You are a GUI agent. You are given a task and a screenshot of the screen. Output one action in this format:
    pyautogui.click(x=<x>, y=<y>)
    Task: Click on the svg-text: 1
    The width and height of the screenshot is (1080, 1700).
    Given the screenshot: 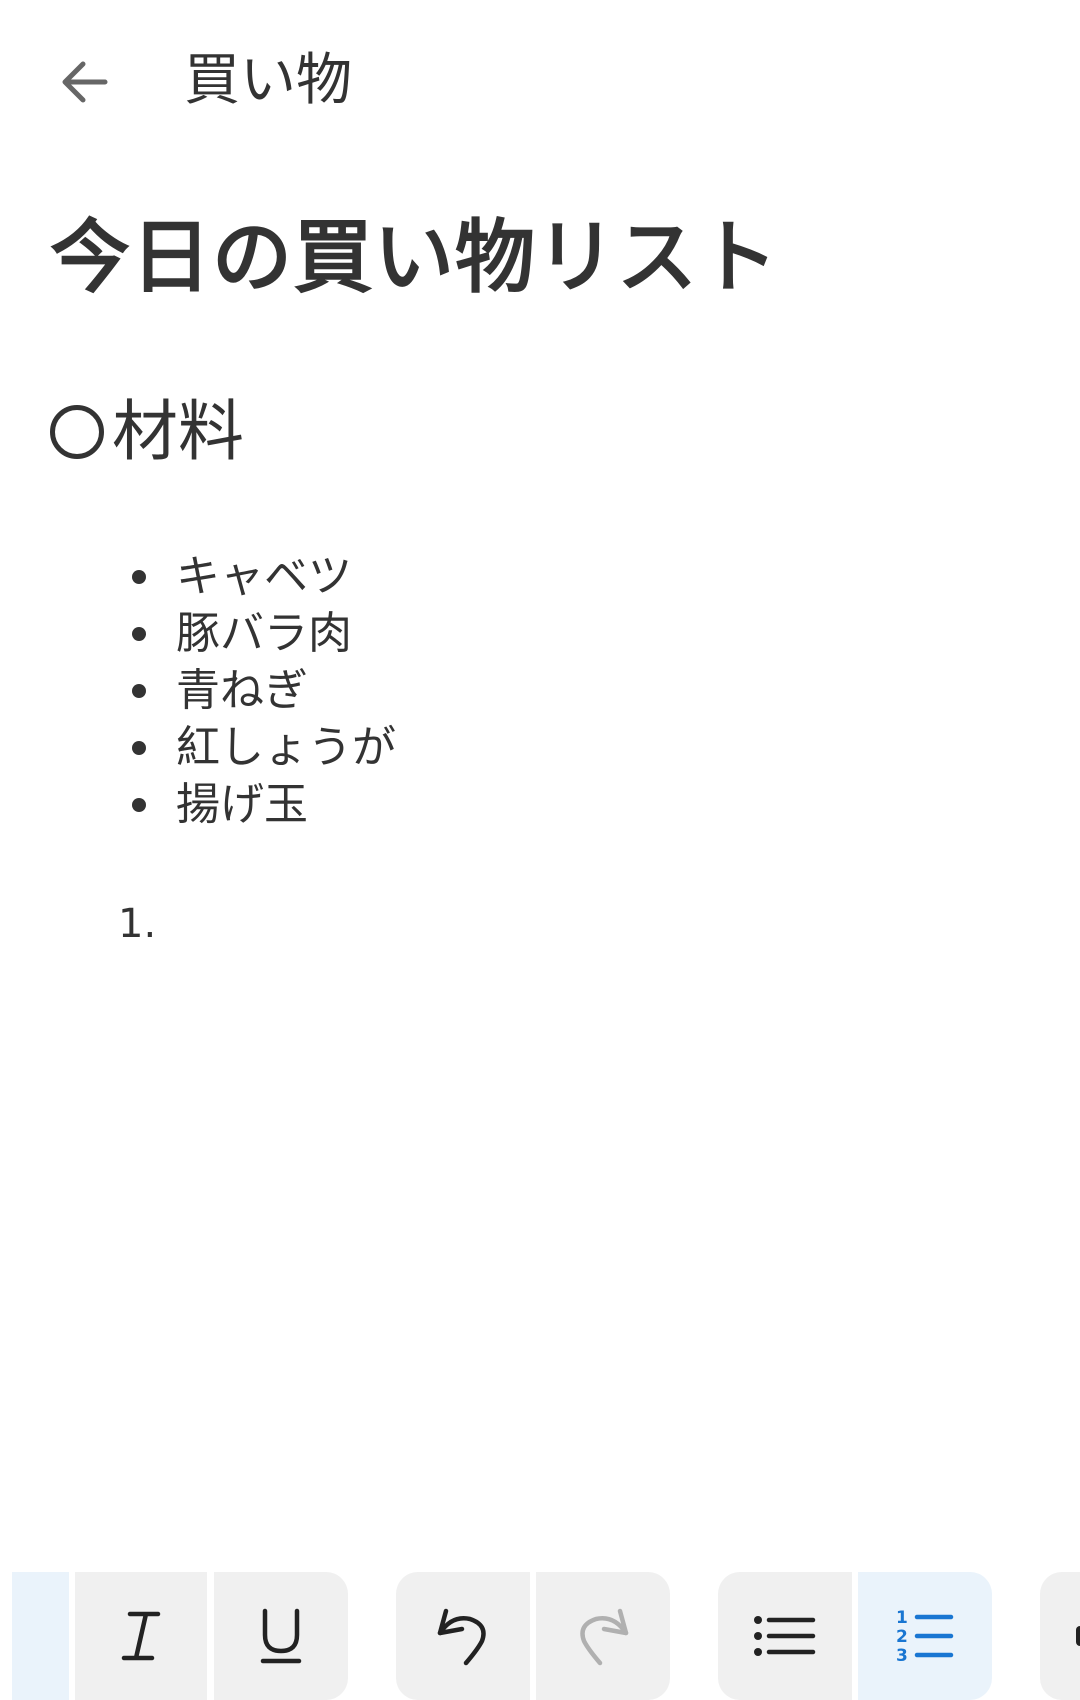 What is the action you would take?
    pyautogui.click(x=902, y=1618)
    